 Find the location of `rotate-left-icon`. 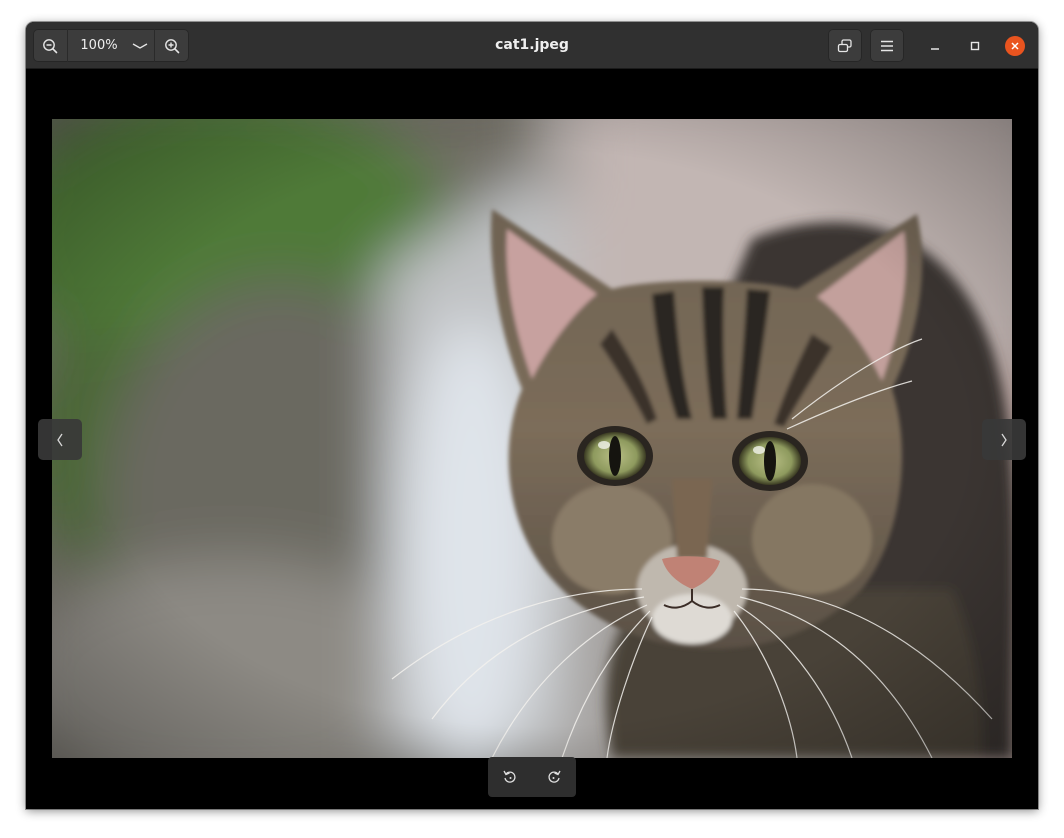

rotate-left-icon is located at coordinates (509, 776).